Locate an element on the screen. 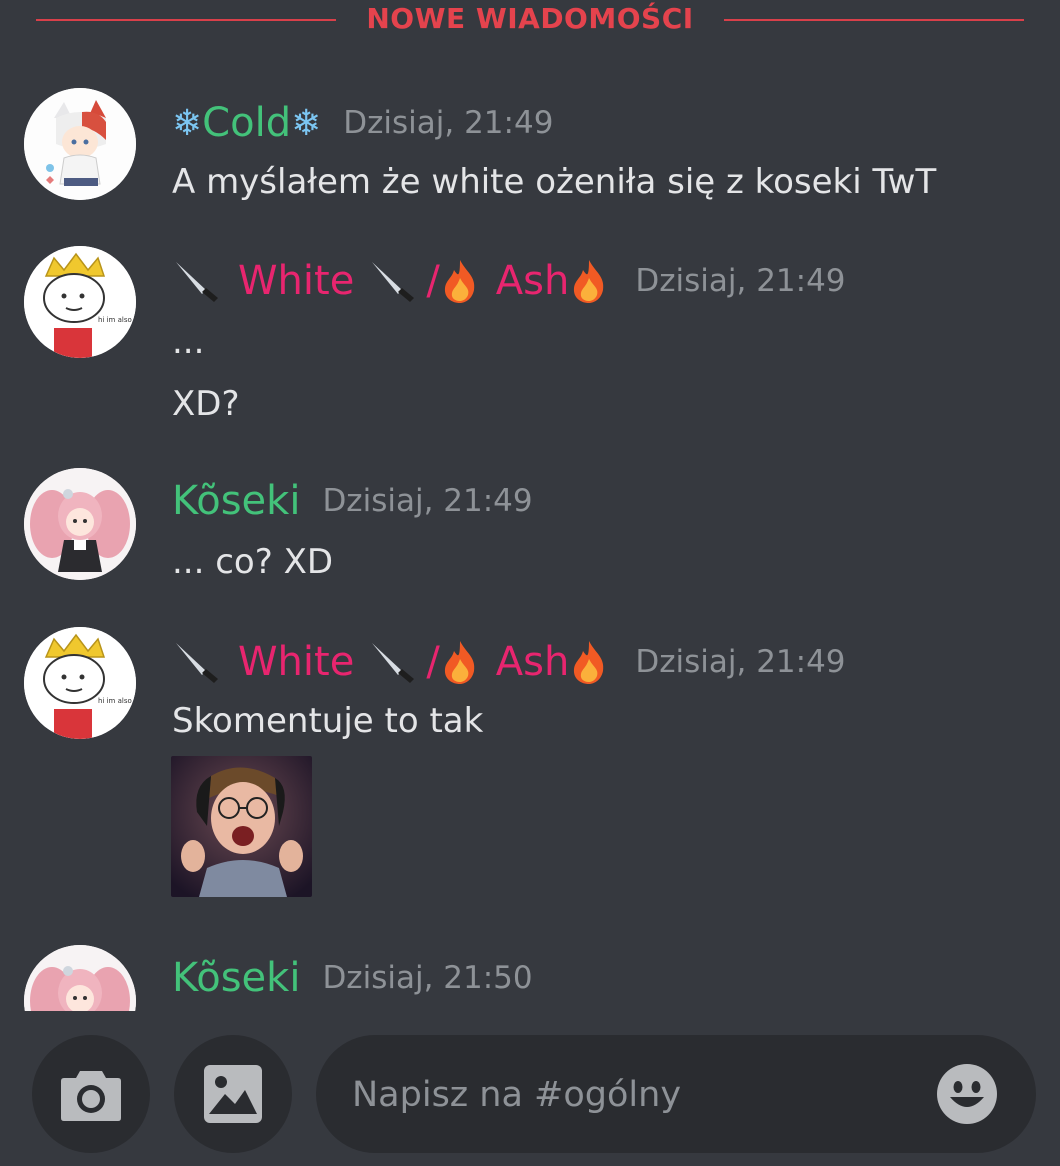 Image resolution: width=1060 pixels, height=1166 pixels. camera-icon is located at coordinates (91, 1096).